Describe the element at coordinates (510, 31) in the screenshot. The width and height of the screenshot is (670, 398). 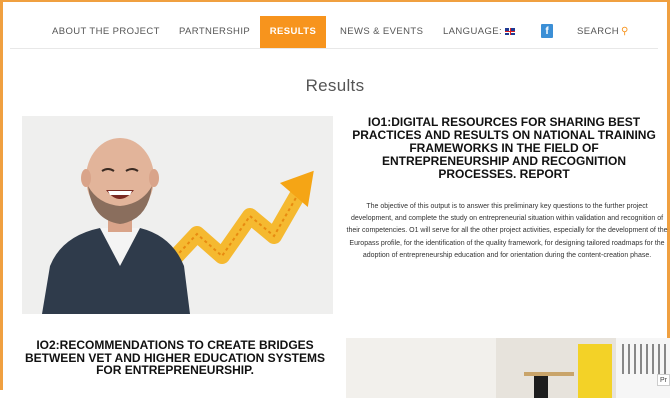
I see `uk-flag-icon` at that location.